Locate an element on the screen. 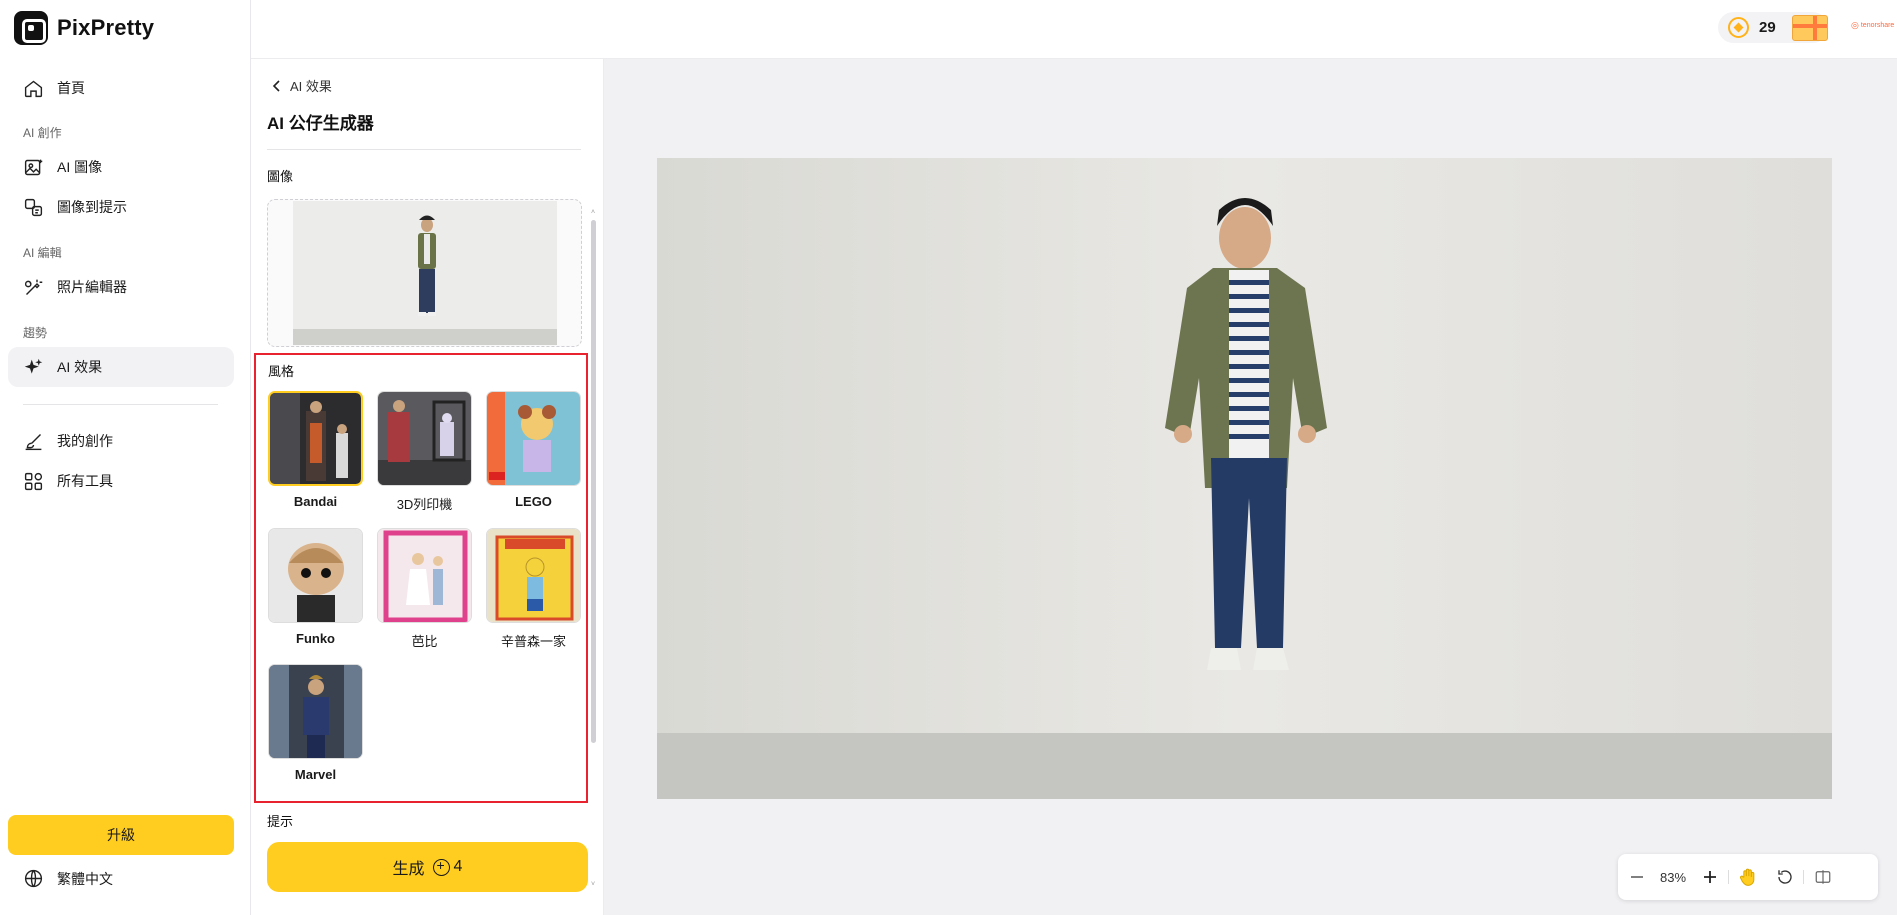 The width and height of the screenshot is (1897, 915). compare-button is located at coordinates (1822, 877).